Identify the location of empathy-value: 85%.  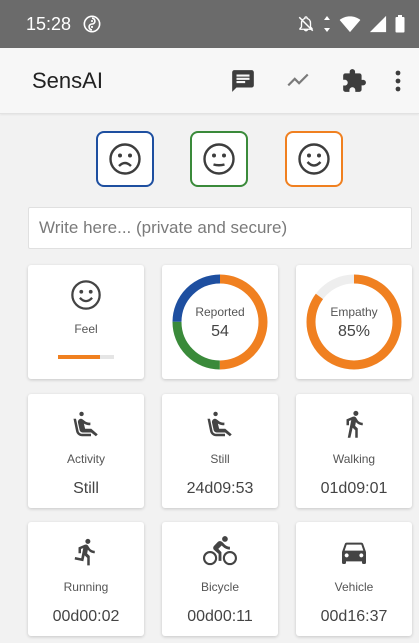
(354, 331).